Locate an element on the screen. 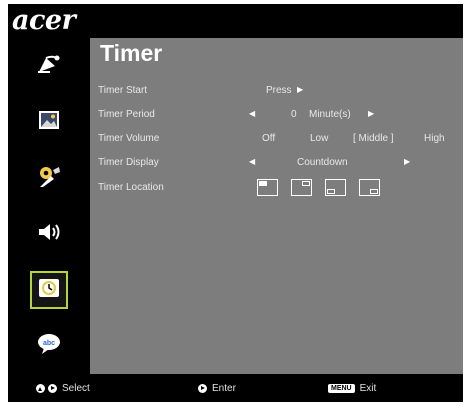  timer-period-label: Timer Period is located at coordinates (126, 114).